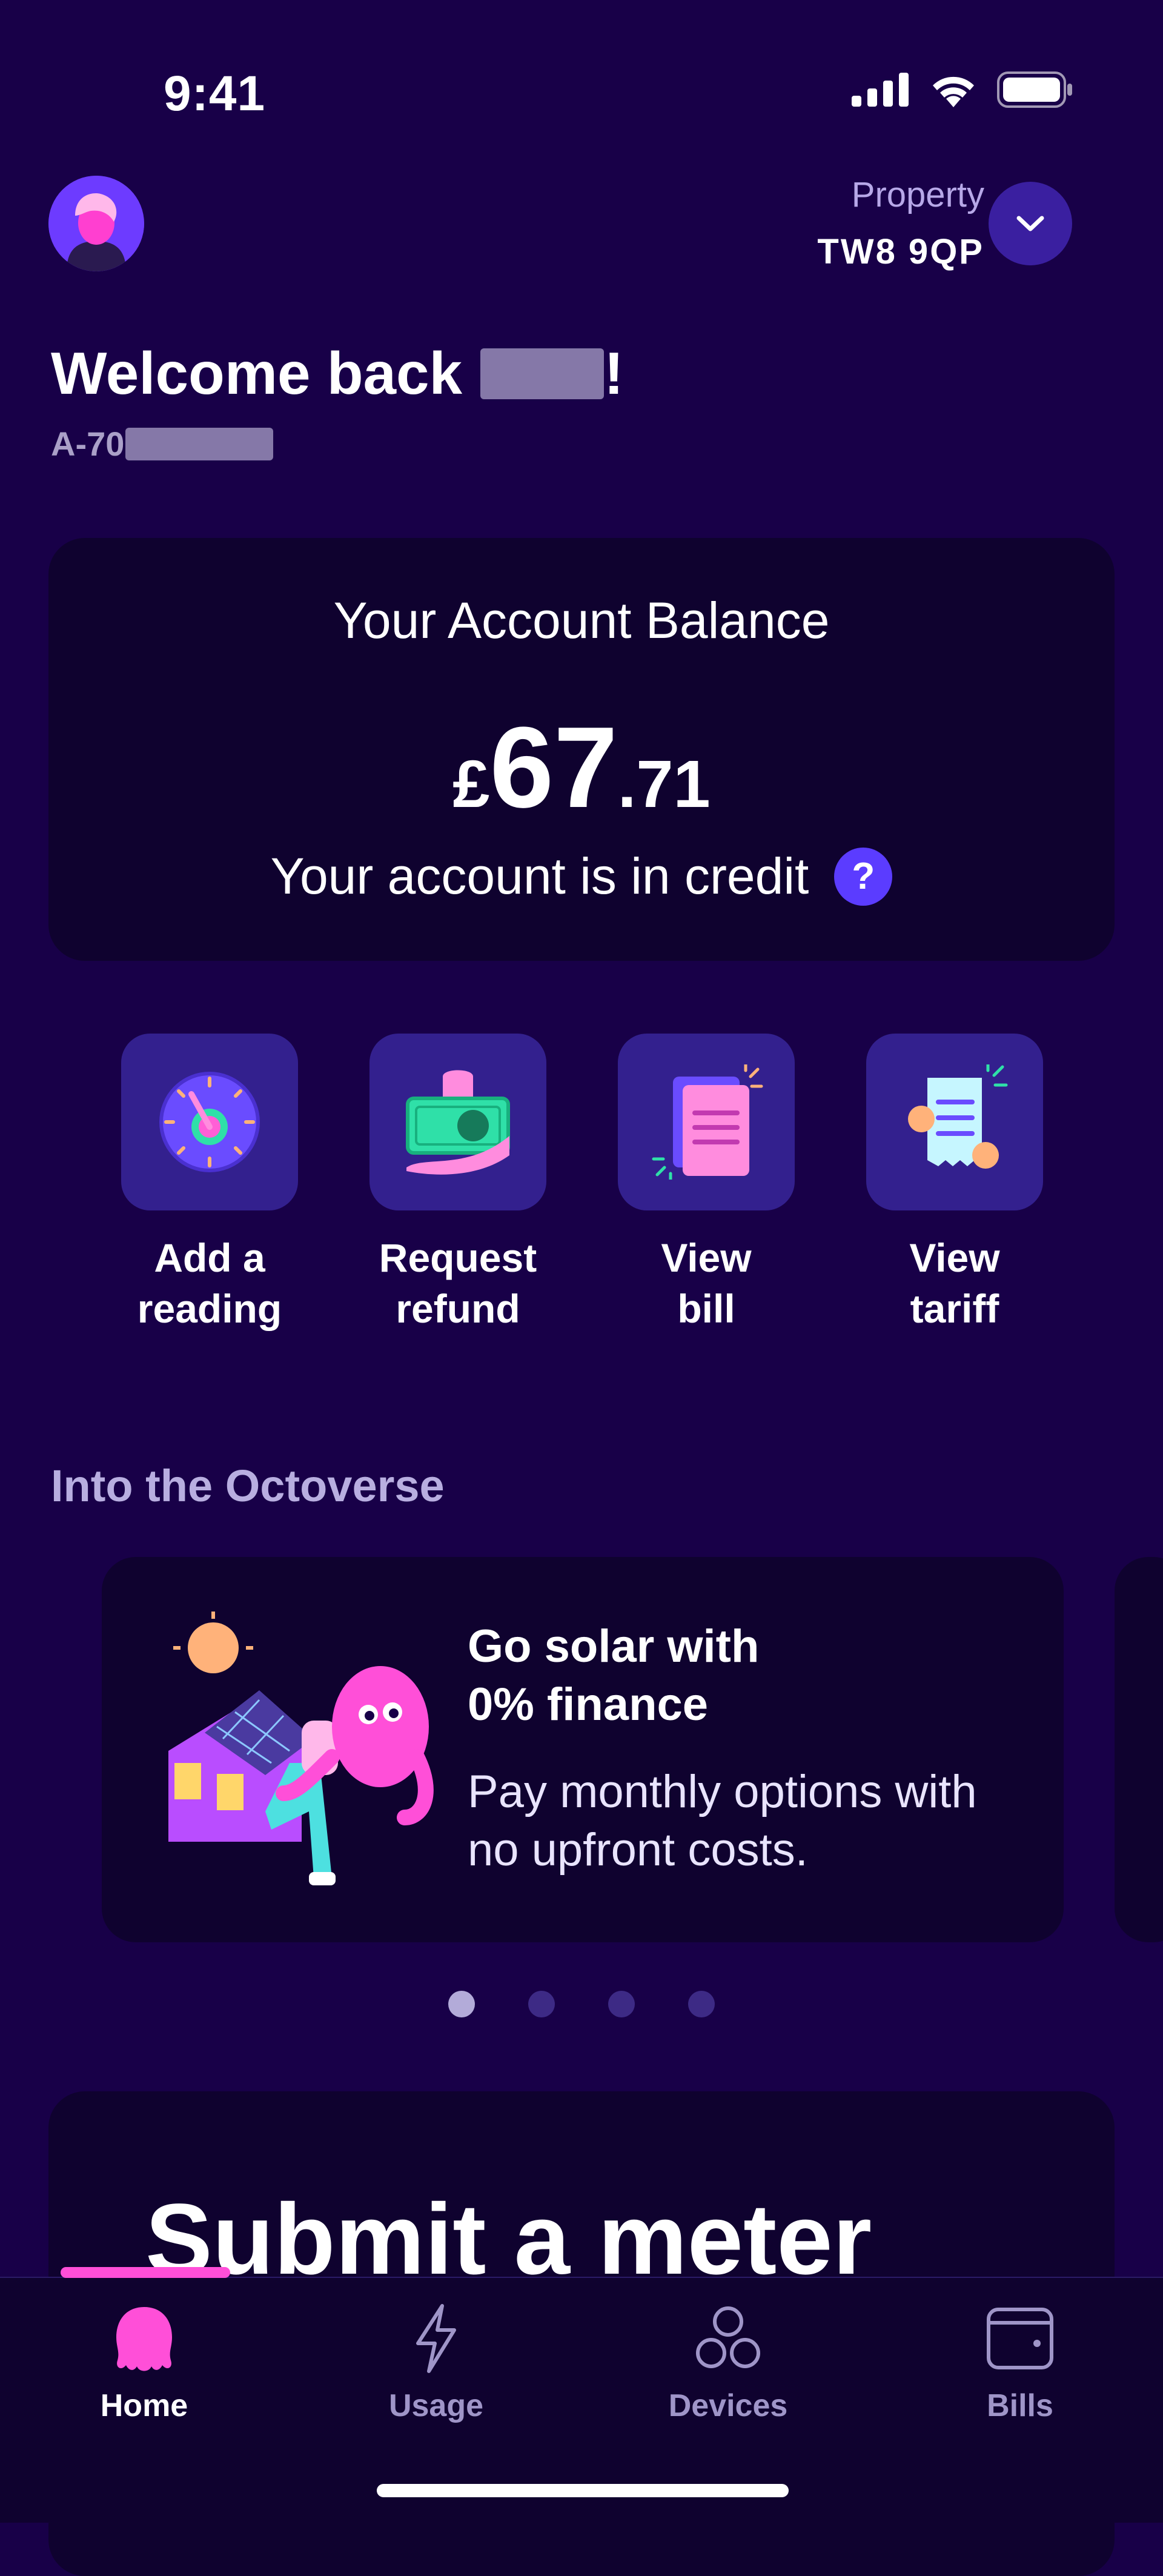 This screenshot has width=1163, height=2576. I want to click on next-promo-card, so click(1139, 1749).